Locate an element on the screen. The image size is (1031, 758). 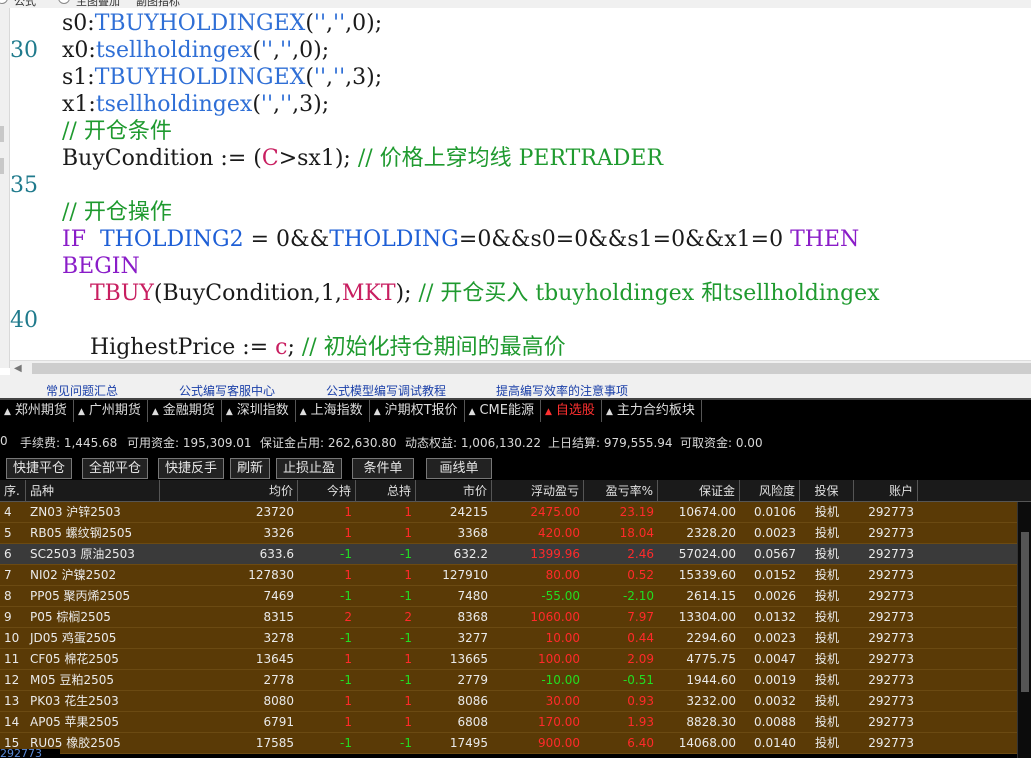
cell-total: -1 is located at coordinates (406, 554).